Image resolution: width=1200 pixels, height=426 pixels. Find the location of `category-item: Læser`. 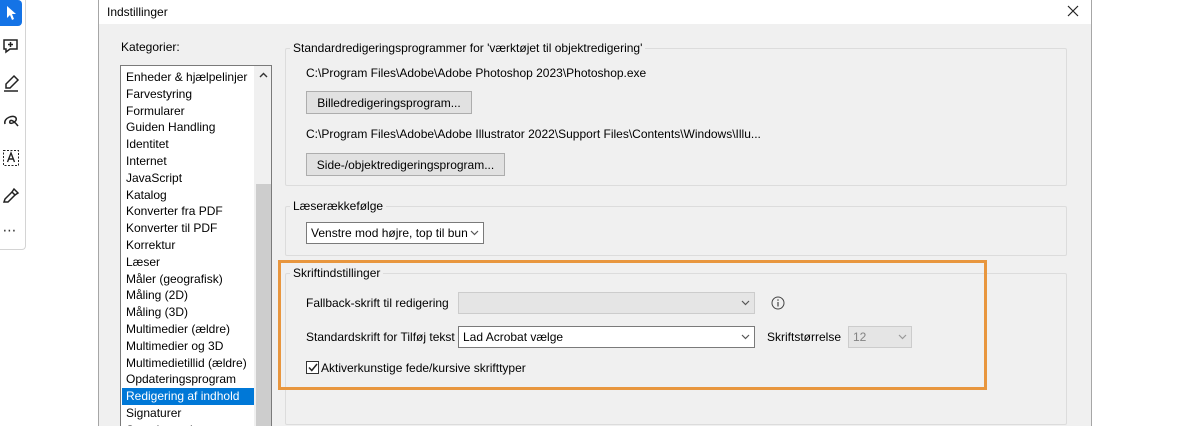

category-item: Læser is located at coordinates (188, 262).